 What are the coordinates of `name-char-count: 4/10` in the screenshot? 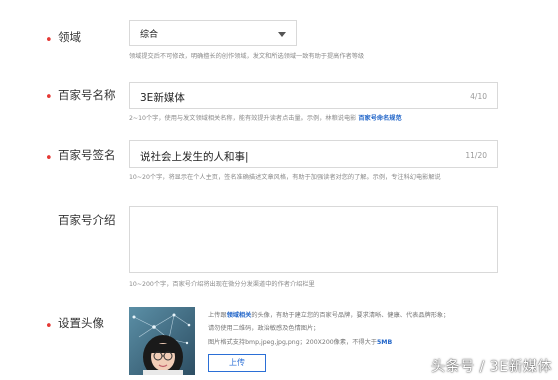 It's located at (478, 96).